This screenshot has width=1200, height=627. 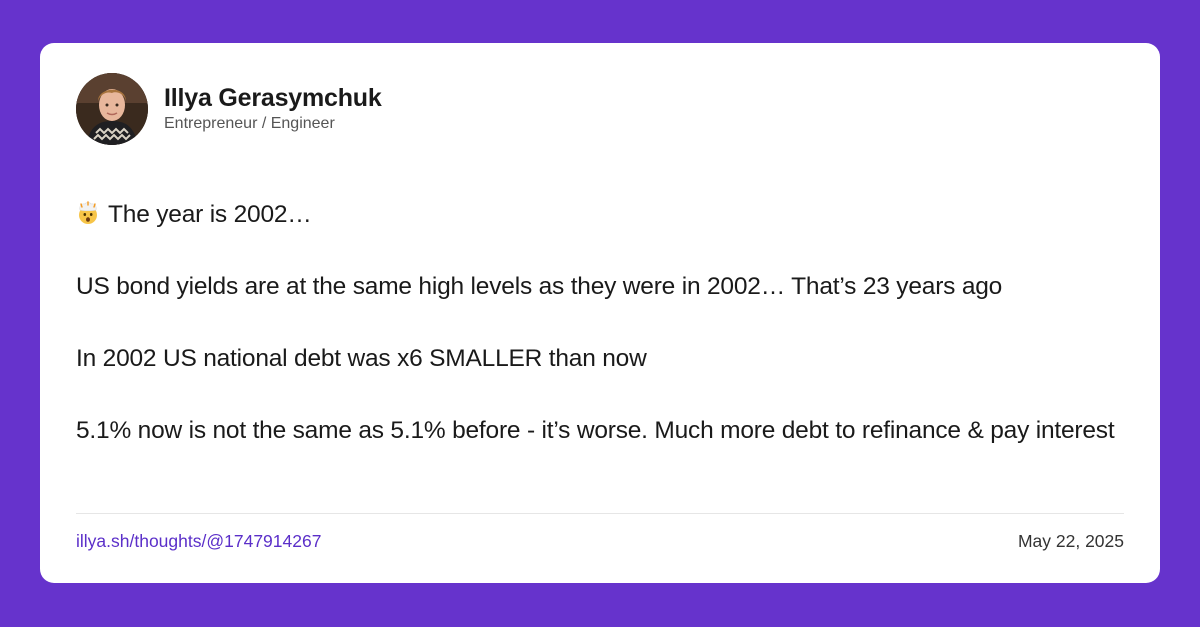 I want to click on avatar-image, so click(x=112, y=109).